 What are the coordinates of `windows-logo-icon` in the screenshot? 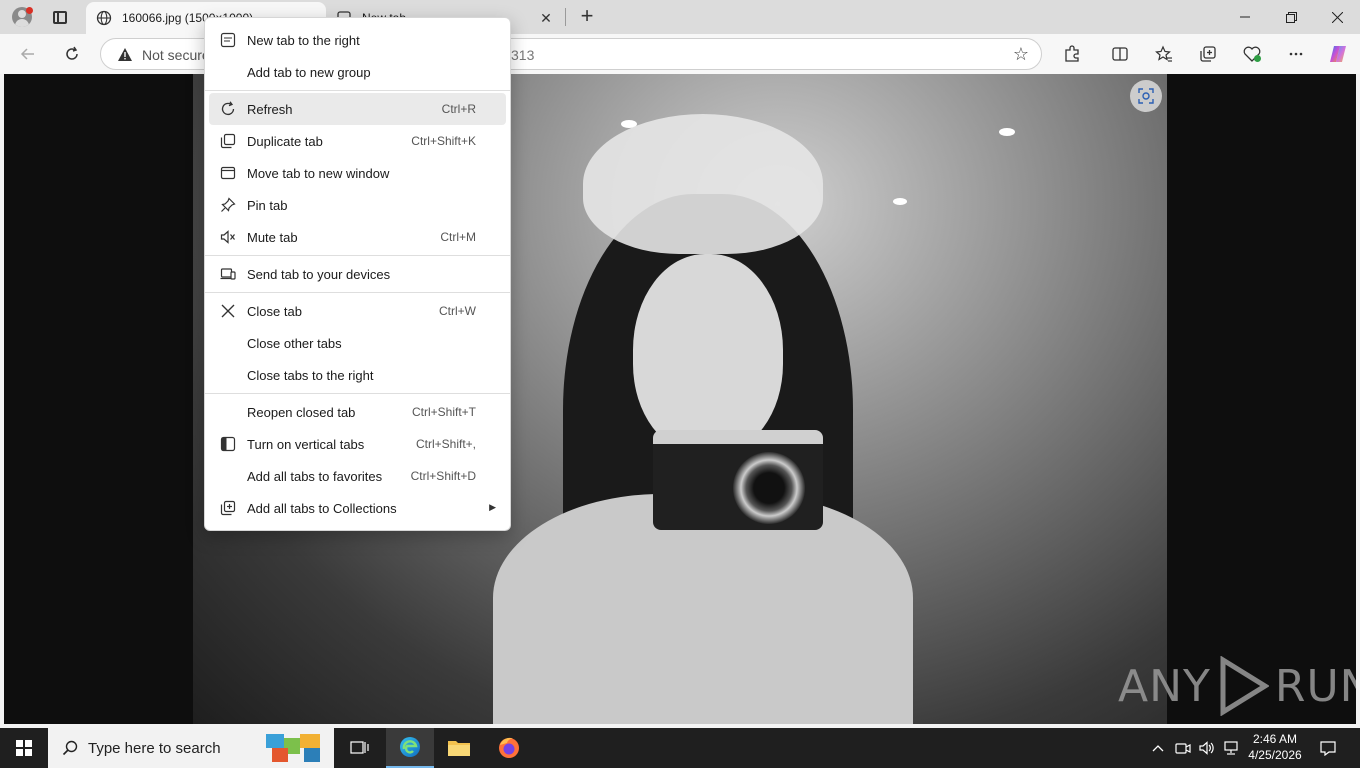 It's located at (24, 748).